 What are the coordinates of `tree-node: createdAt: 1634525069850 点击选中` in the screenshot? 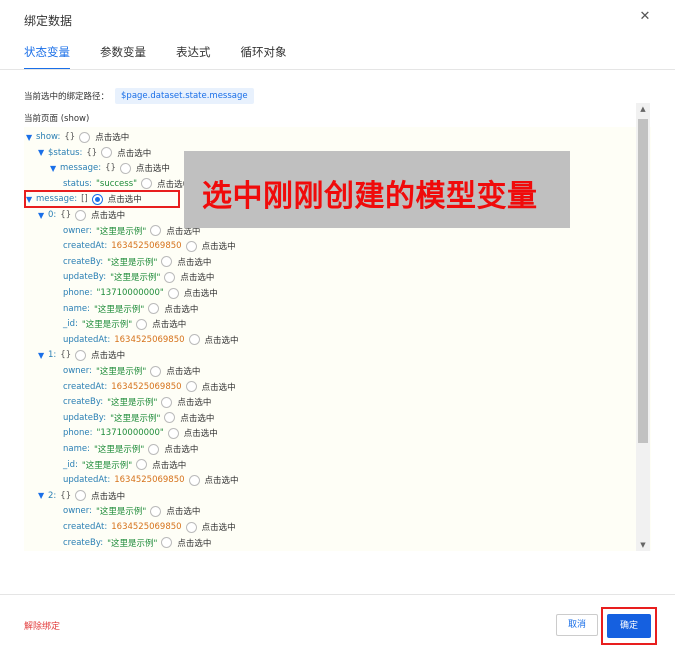 It's located at (148, 246).